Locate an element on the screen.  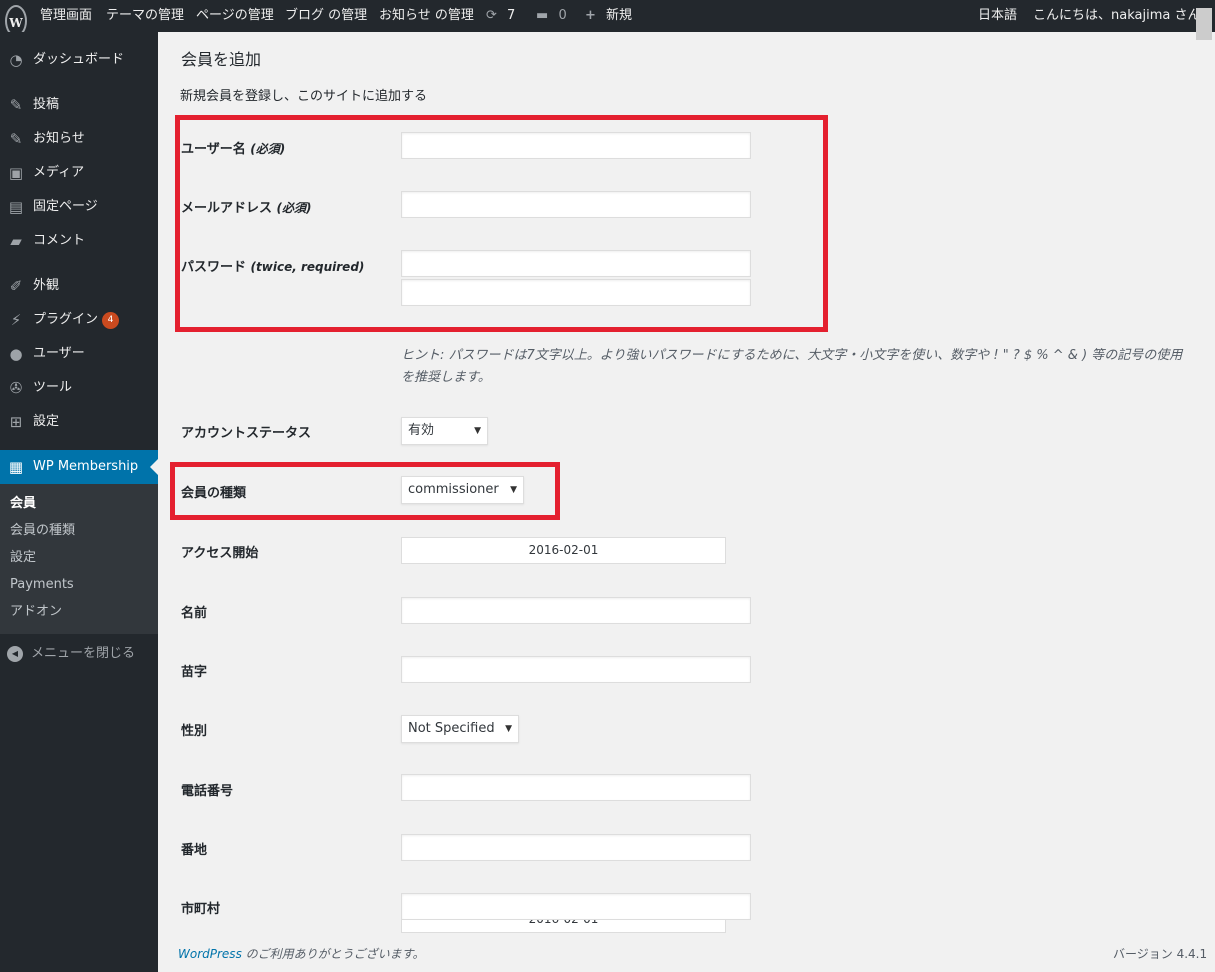
sidebar-item-pages: ▤ 固定ページ is located at coordinates (79, 207).